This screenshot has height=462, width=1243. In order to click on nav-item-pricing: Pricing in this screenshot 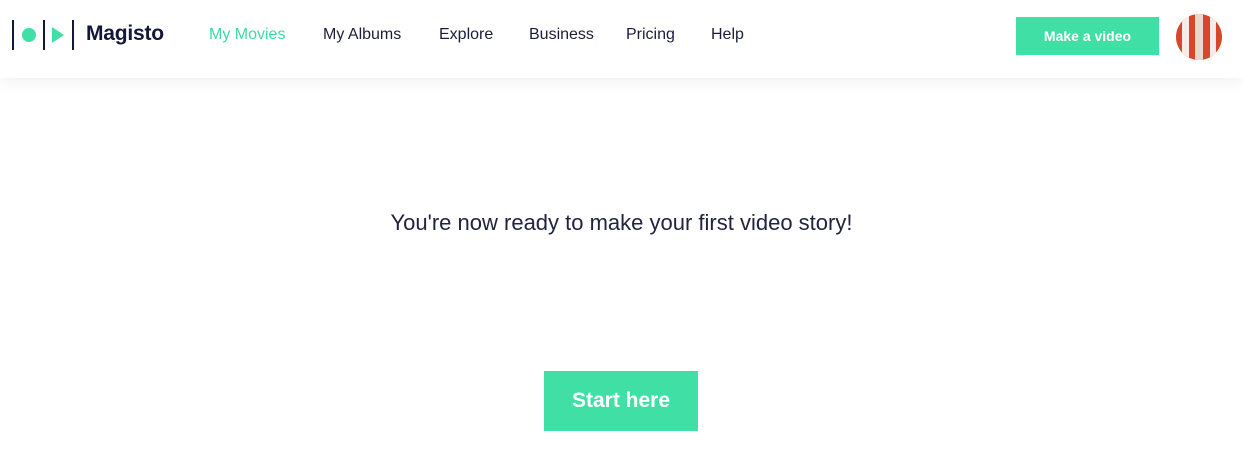, I will do `click(650, 35)`.